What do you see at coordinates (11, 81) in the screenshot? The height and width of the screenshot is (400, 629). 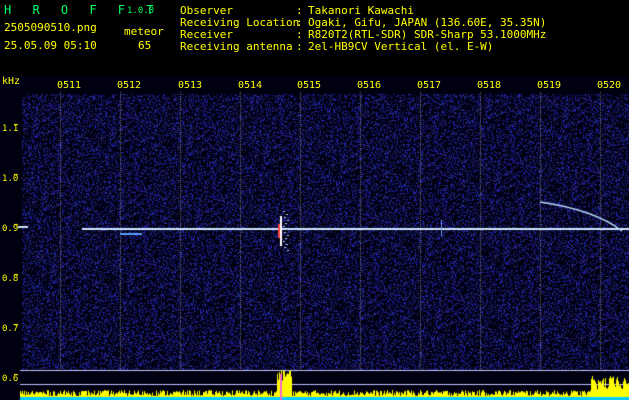 I see `freq-unit-label: kHz` at bounding box center [11, 81].